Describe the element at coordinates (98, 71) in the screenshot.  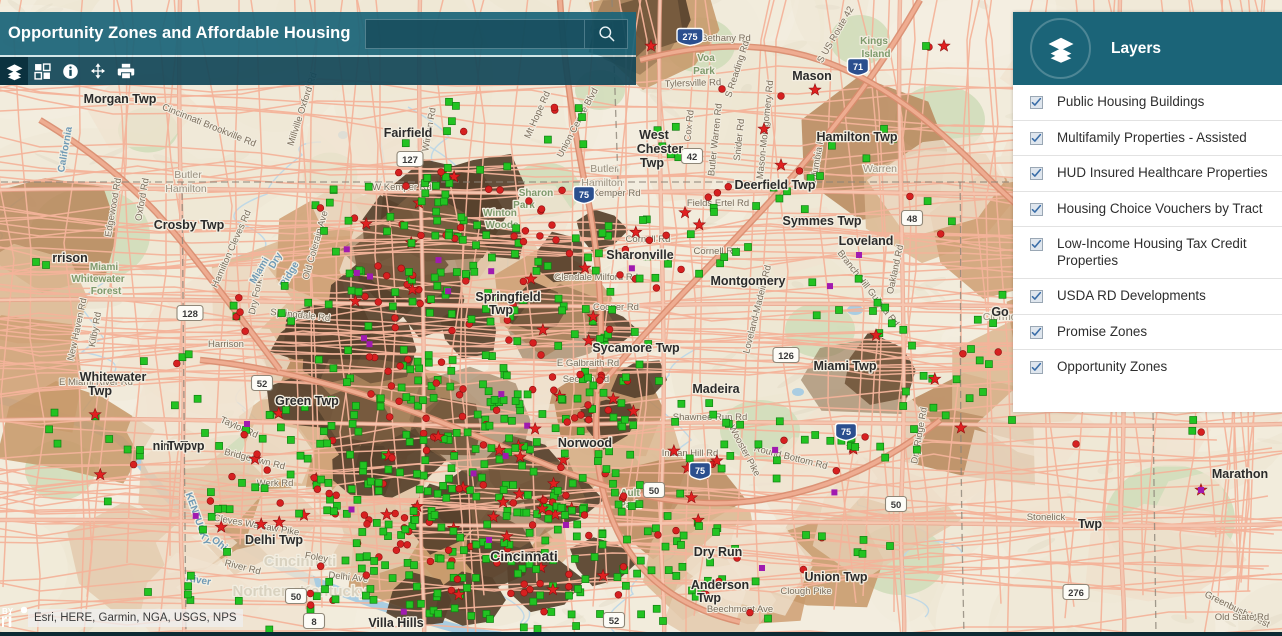
I see `measure-tool` at that location.